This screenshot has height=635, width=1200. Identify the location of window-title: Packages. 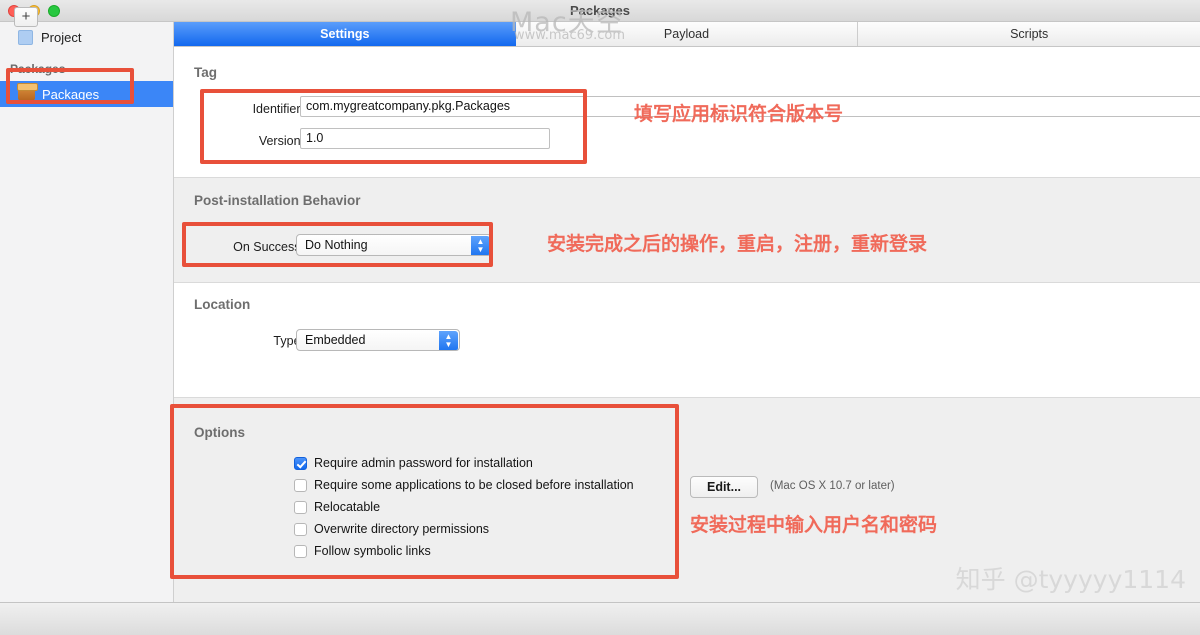
(600, 10).